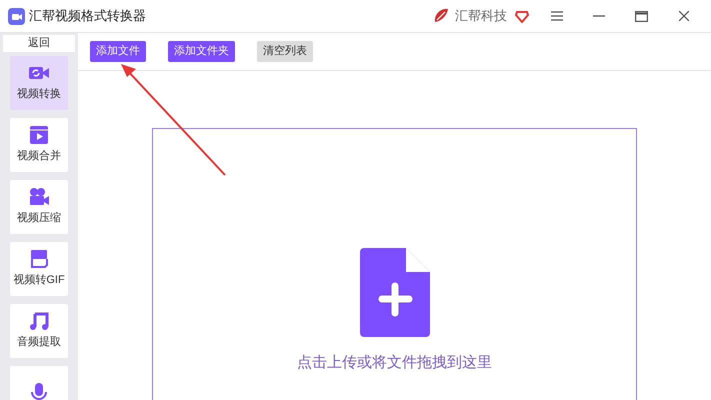 The height and width of the screenshot is (400, 711). I want to click on music-note-icon, so click(39, 320).